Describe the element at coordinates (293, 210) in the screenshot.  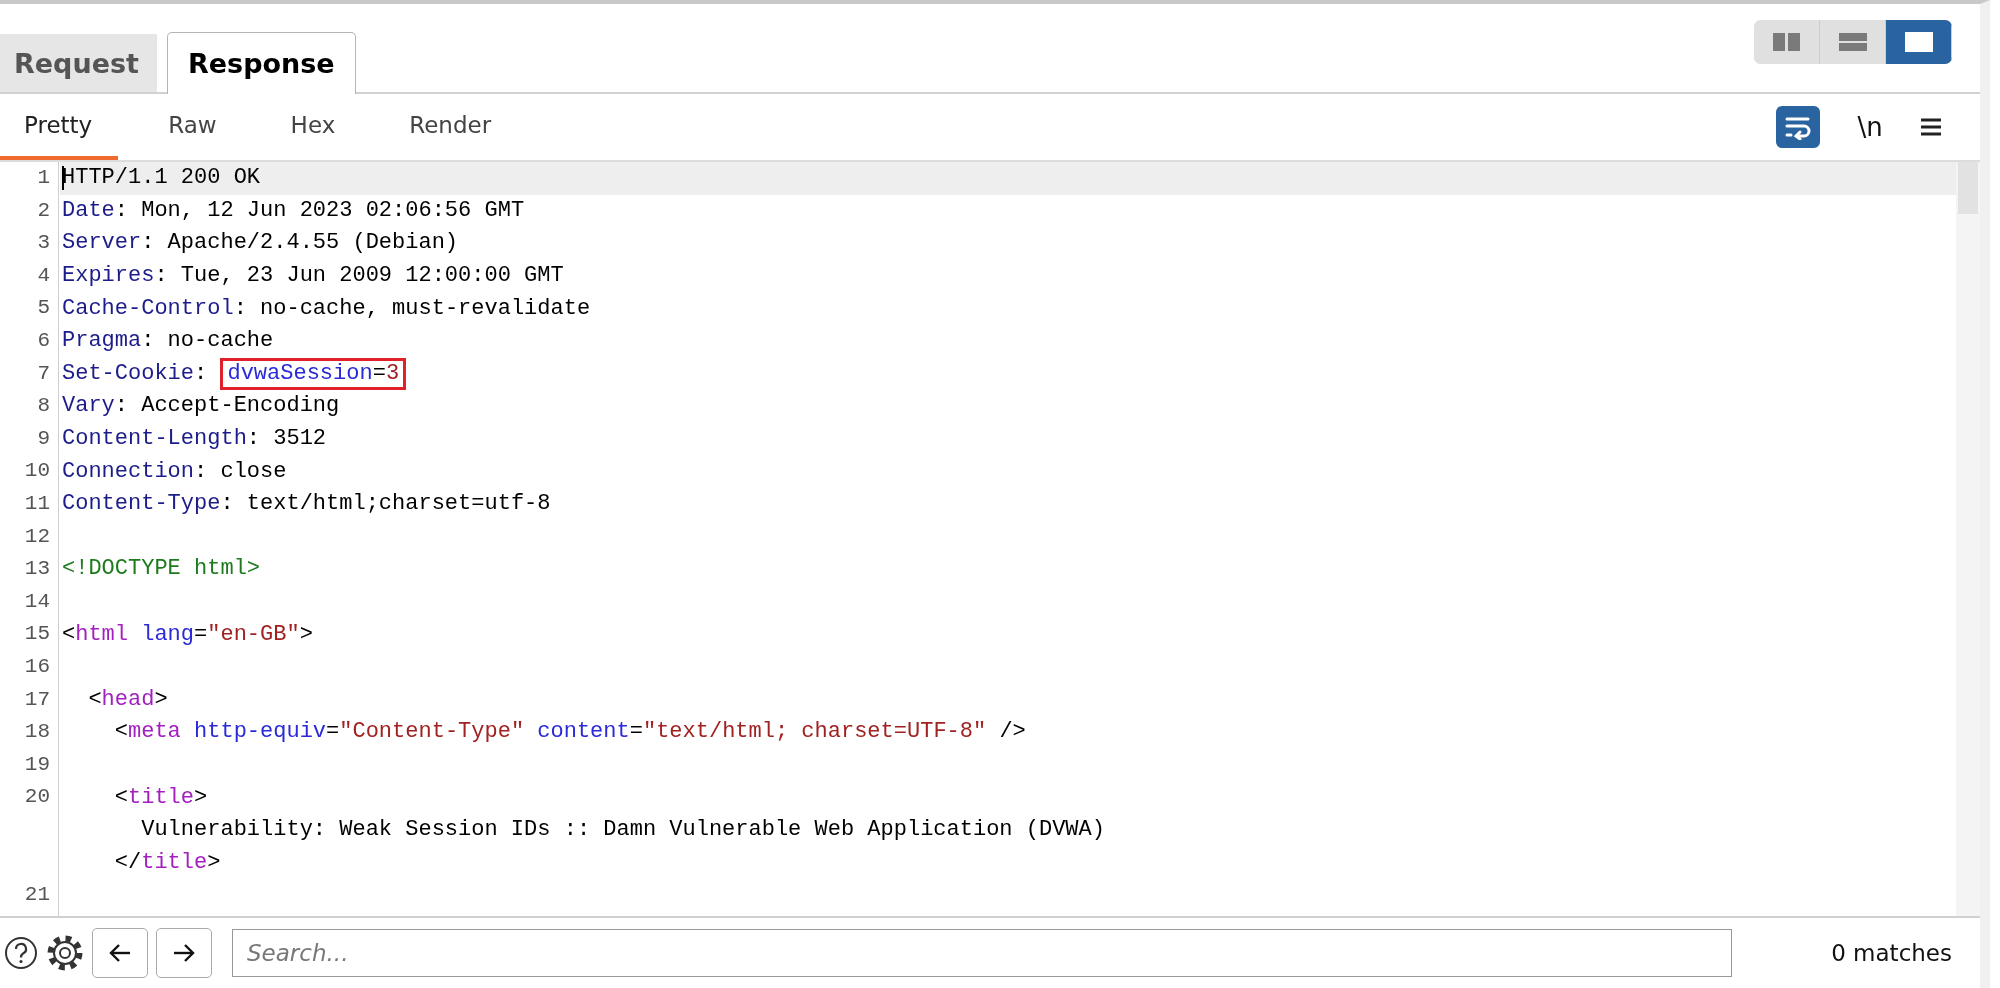
I see `code-text: Date: Mon, 12 Jun 2023 02:06:56 GMT` at that location.